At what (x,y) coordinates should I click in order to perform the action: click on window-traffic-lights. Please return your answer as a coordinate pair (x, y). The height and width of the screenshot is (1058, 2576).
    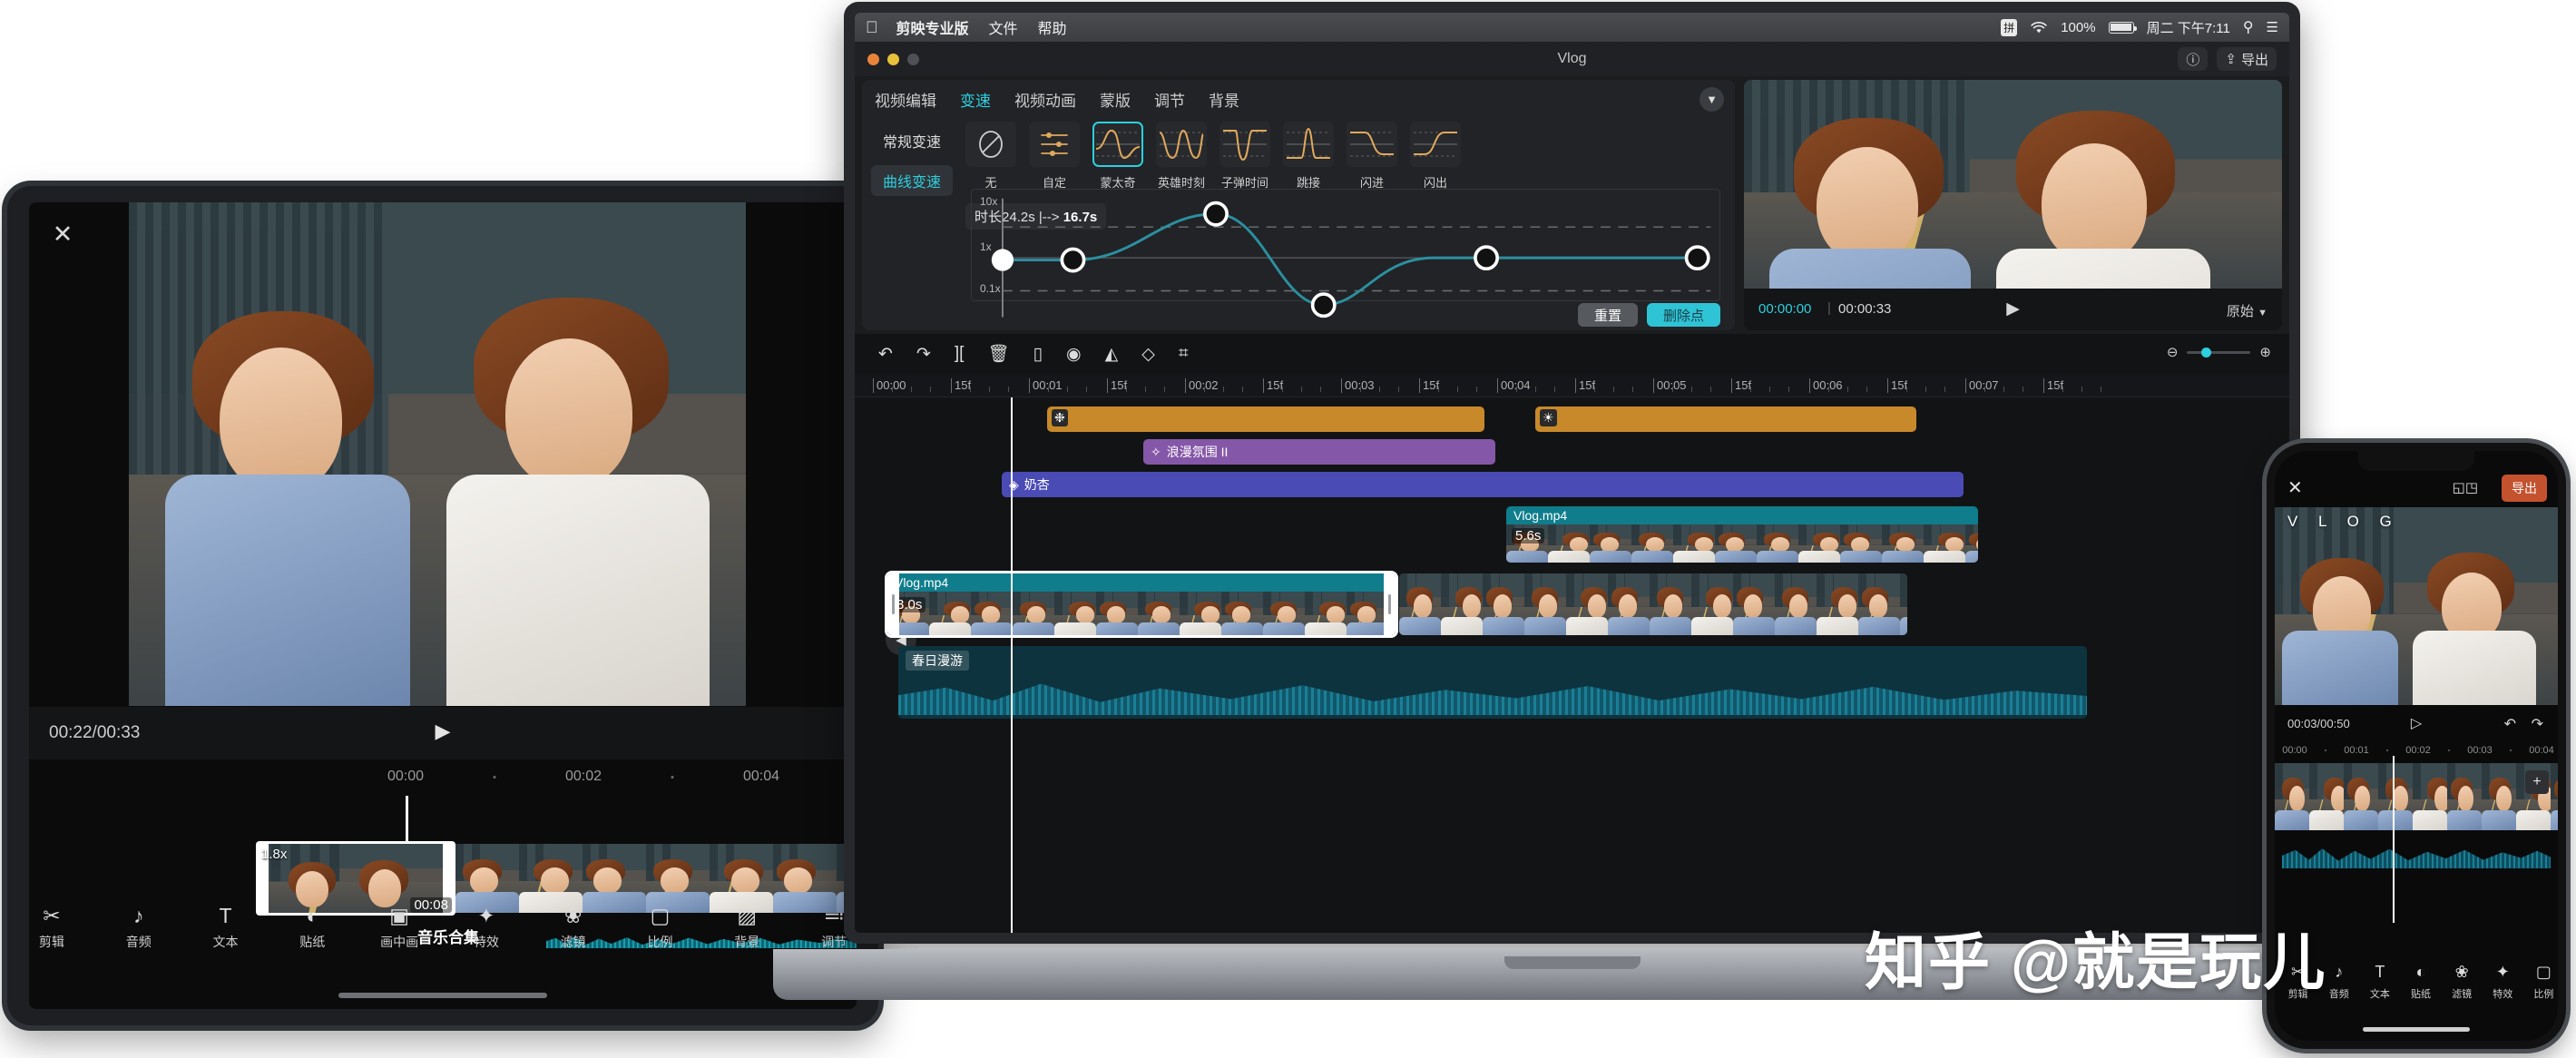
    Looking at the image, I should click on (893, 60).